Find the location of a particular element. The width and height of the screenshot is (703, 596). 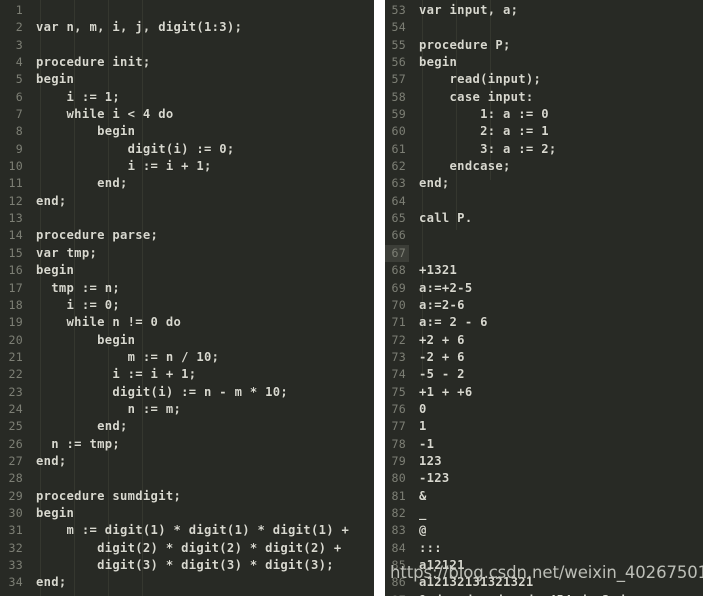

code-line: 79 123 is located at coordinates (544, 461).